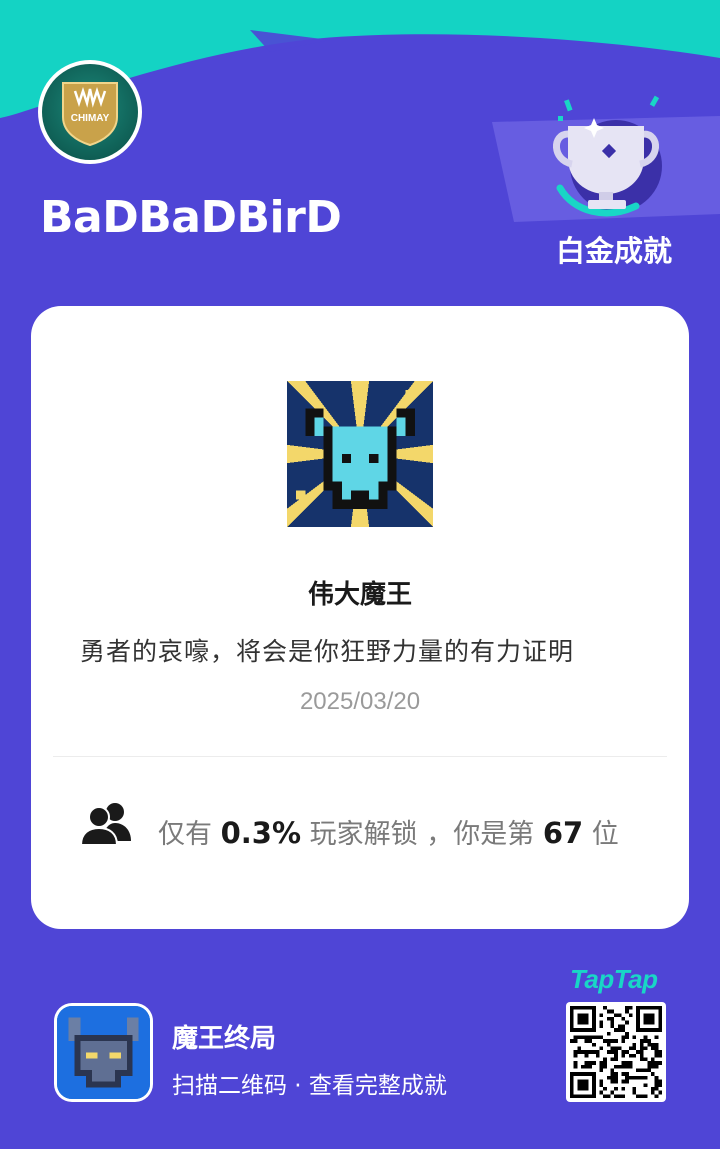  I want to click on game-icon, so click(103, 1052).